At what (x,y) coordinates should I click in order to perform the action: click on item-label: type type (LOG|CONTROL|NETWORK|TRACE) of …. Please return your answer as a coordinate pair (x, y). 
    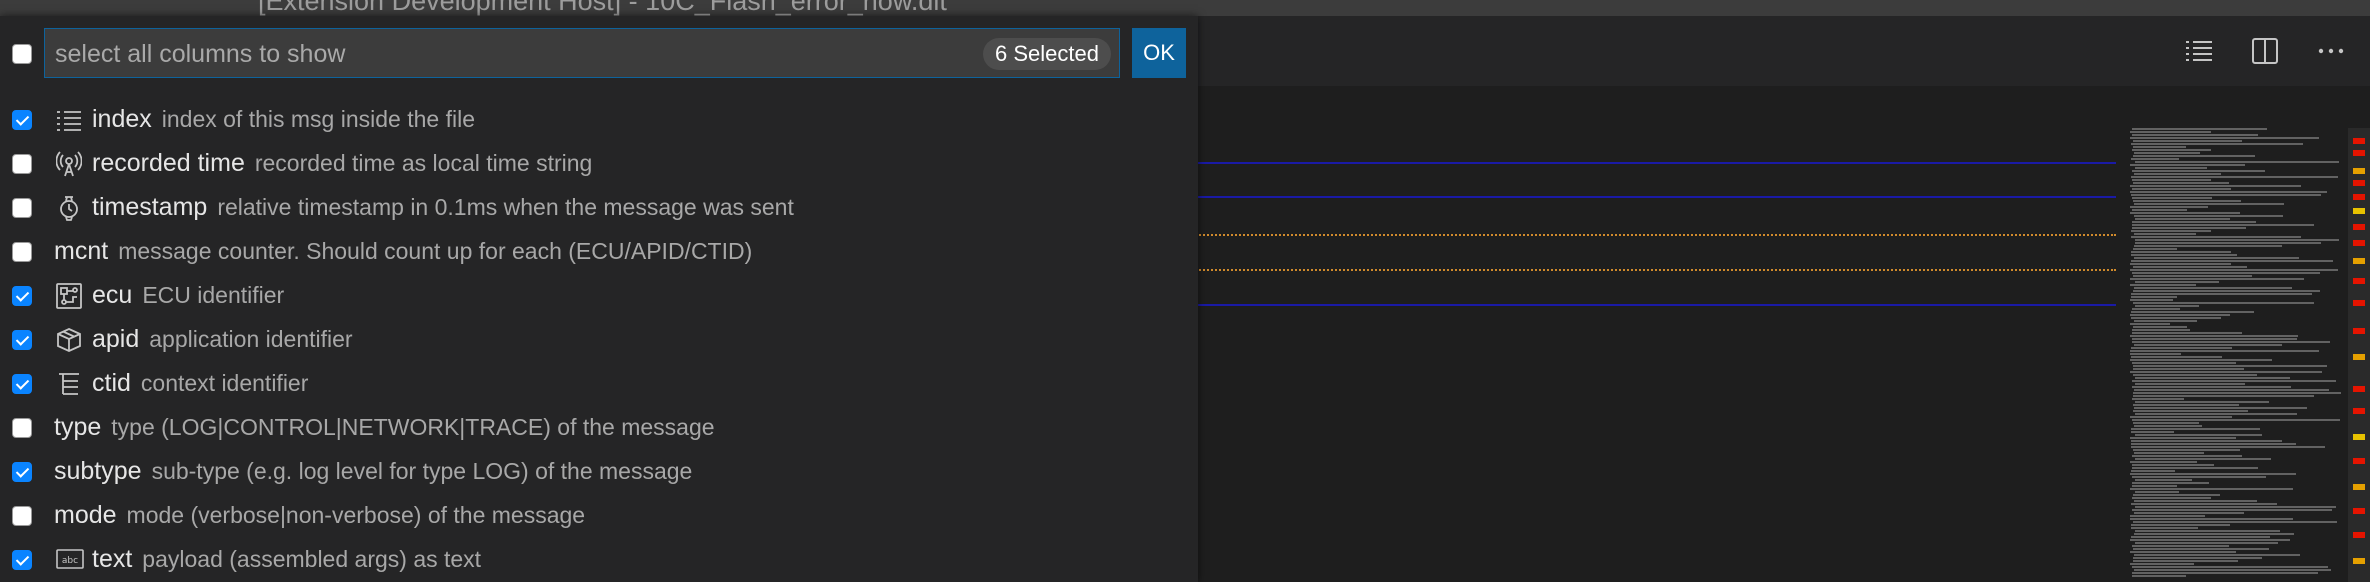
    Looking at the image, I should click on (384, 427).